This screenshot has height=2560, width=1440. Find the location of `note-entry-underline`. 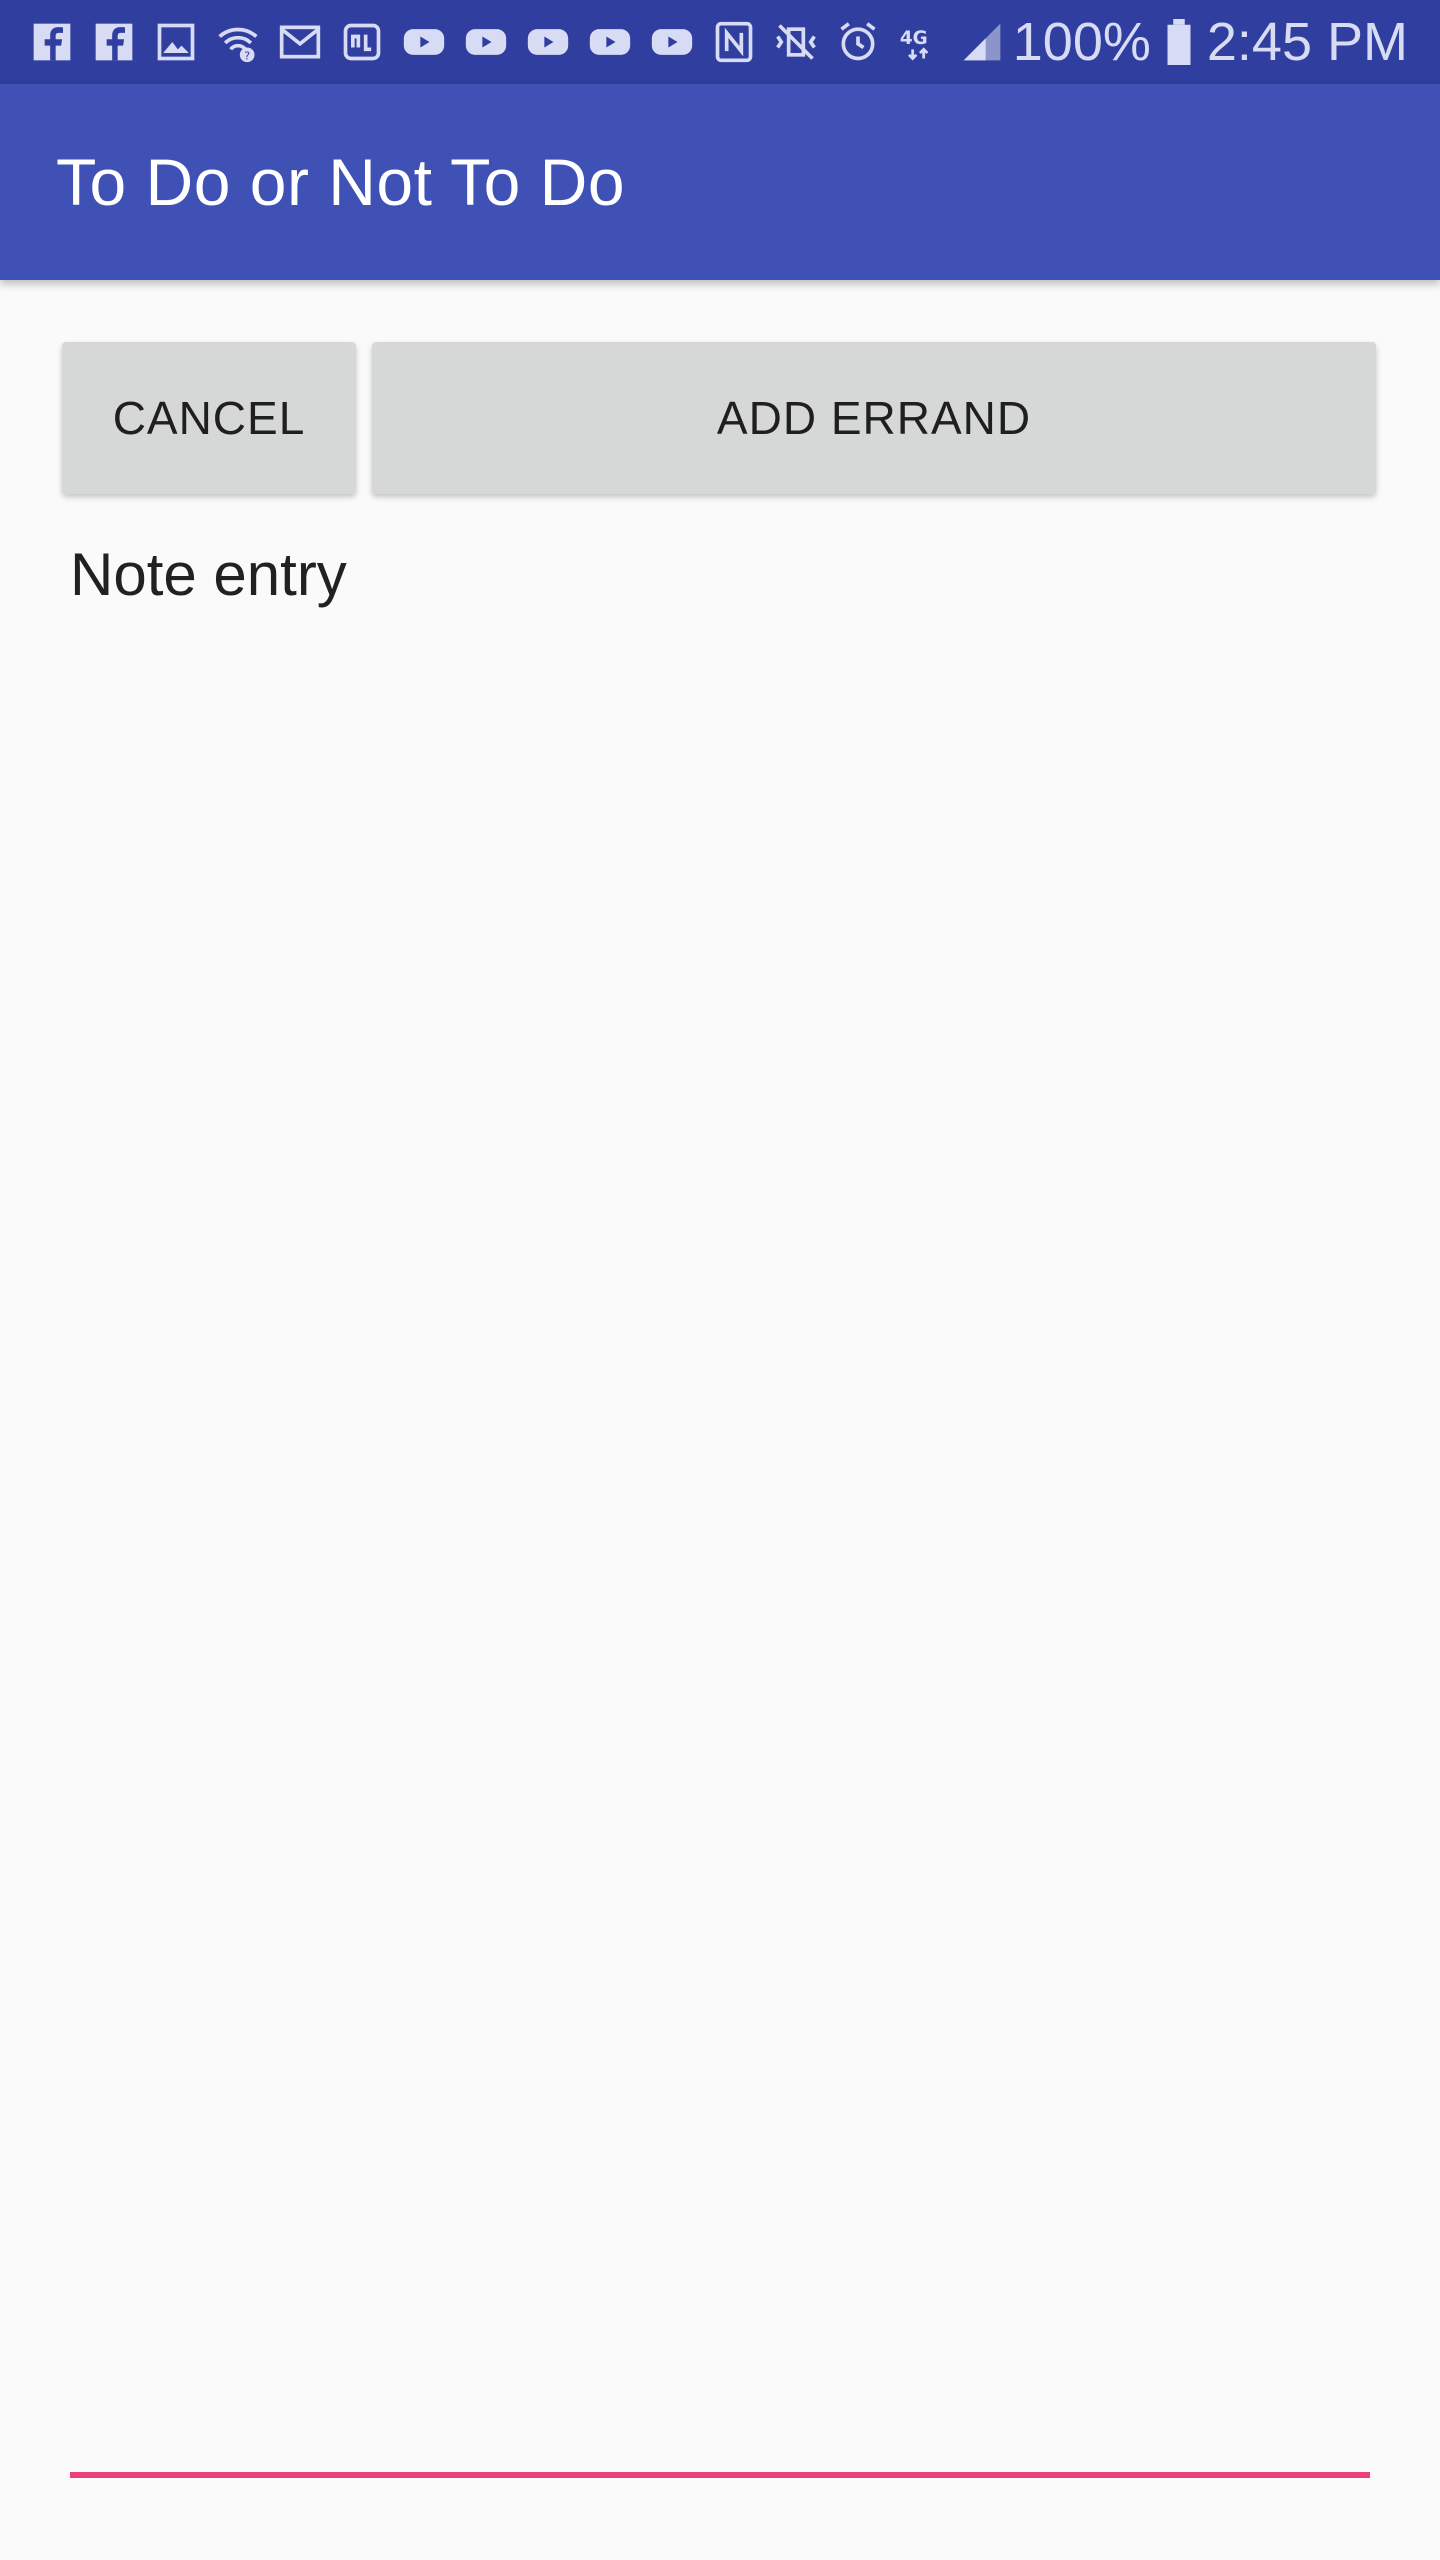

note-entry-underline is located at coordinates (720, 2475).